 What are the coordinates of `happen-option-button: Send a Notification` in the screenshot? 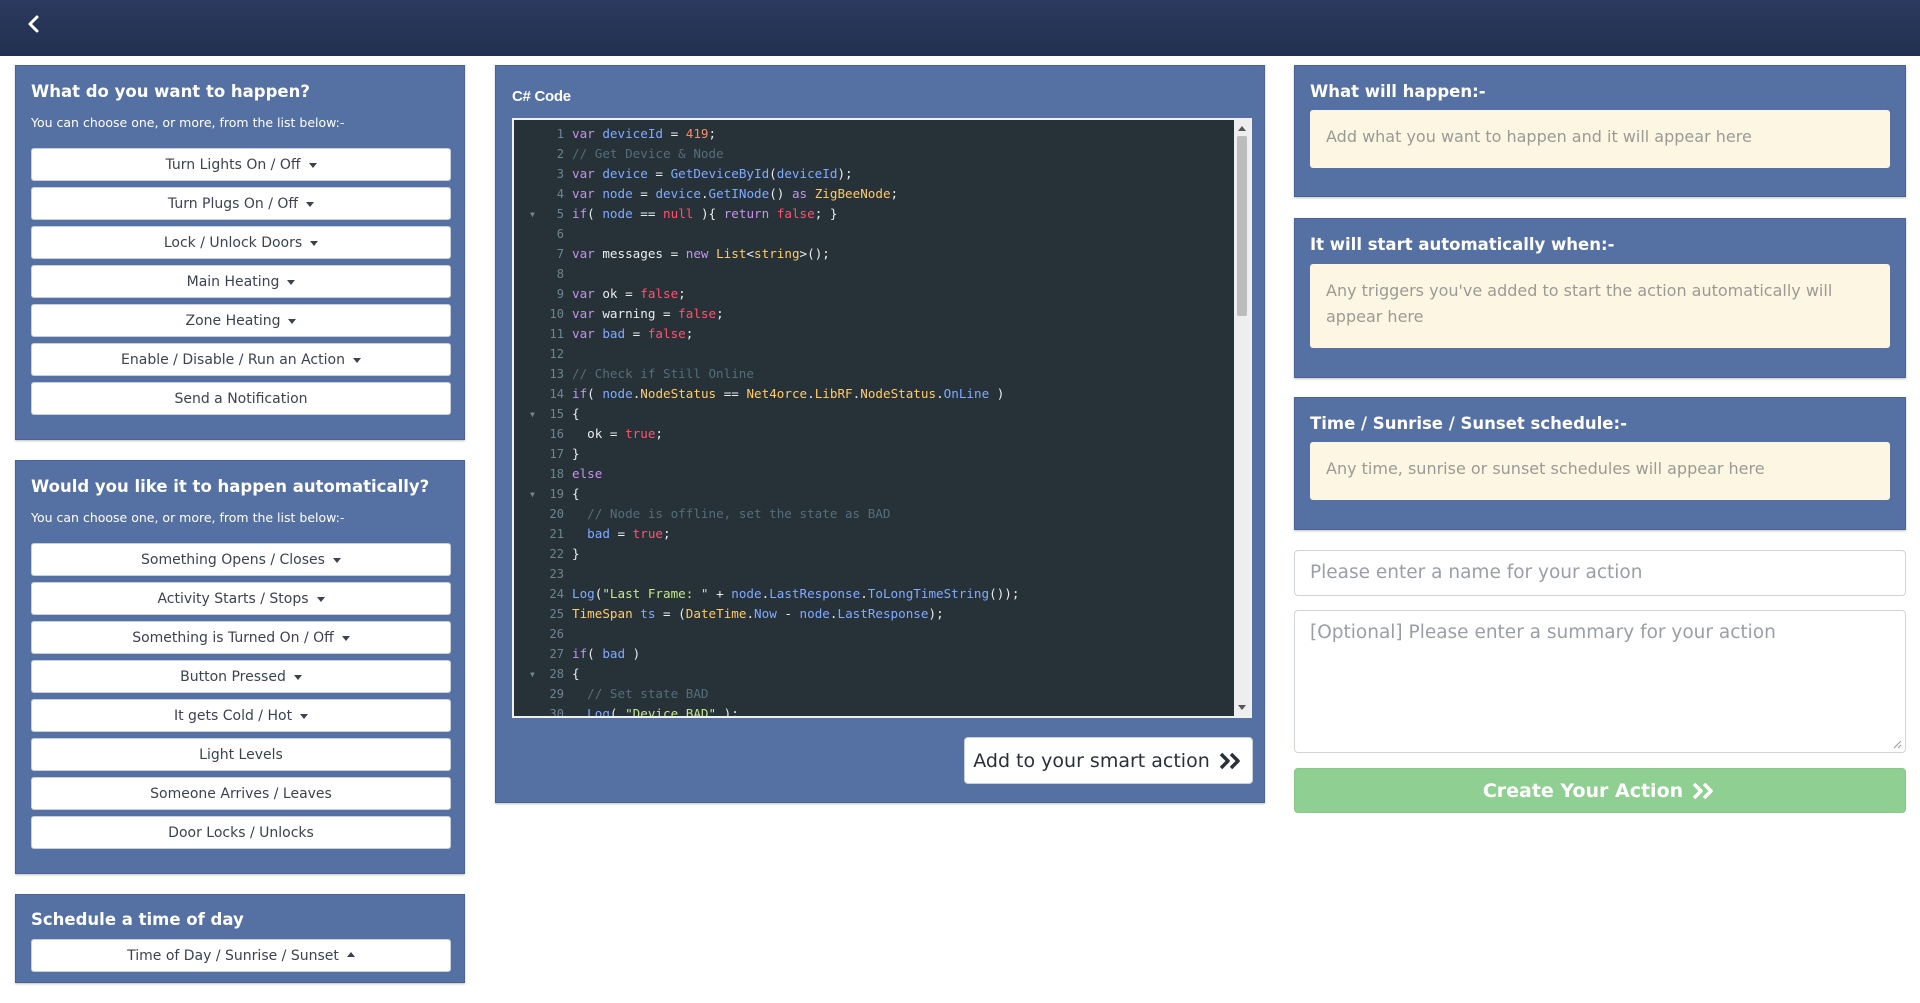 It's located at (241, 398).